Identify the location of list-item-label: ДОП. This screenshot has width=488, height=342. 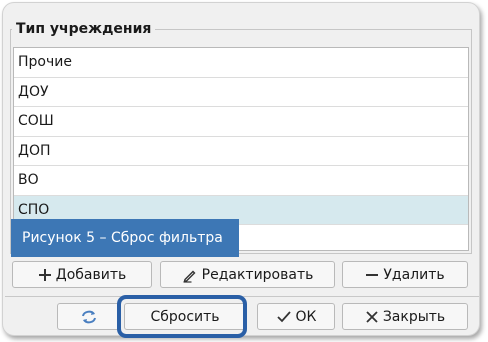
(34, 150).